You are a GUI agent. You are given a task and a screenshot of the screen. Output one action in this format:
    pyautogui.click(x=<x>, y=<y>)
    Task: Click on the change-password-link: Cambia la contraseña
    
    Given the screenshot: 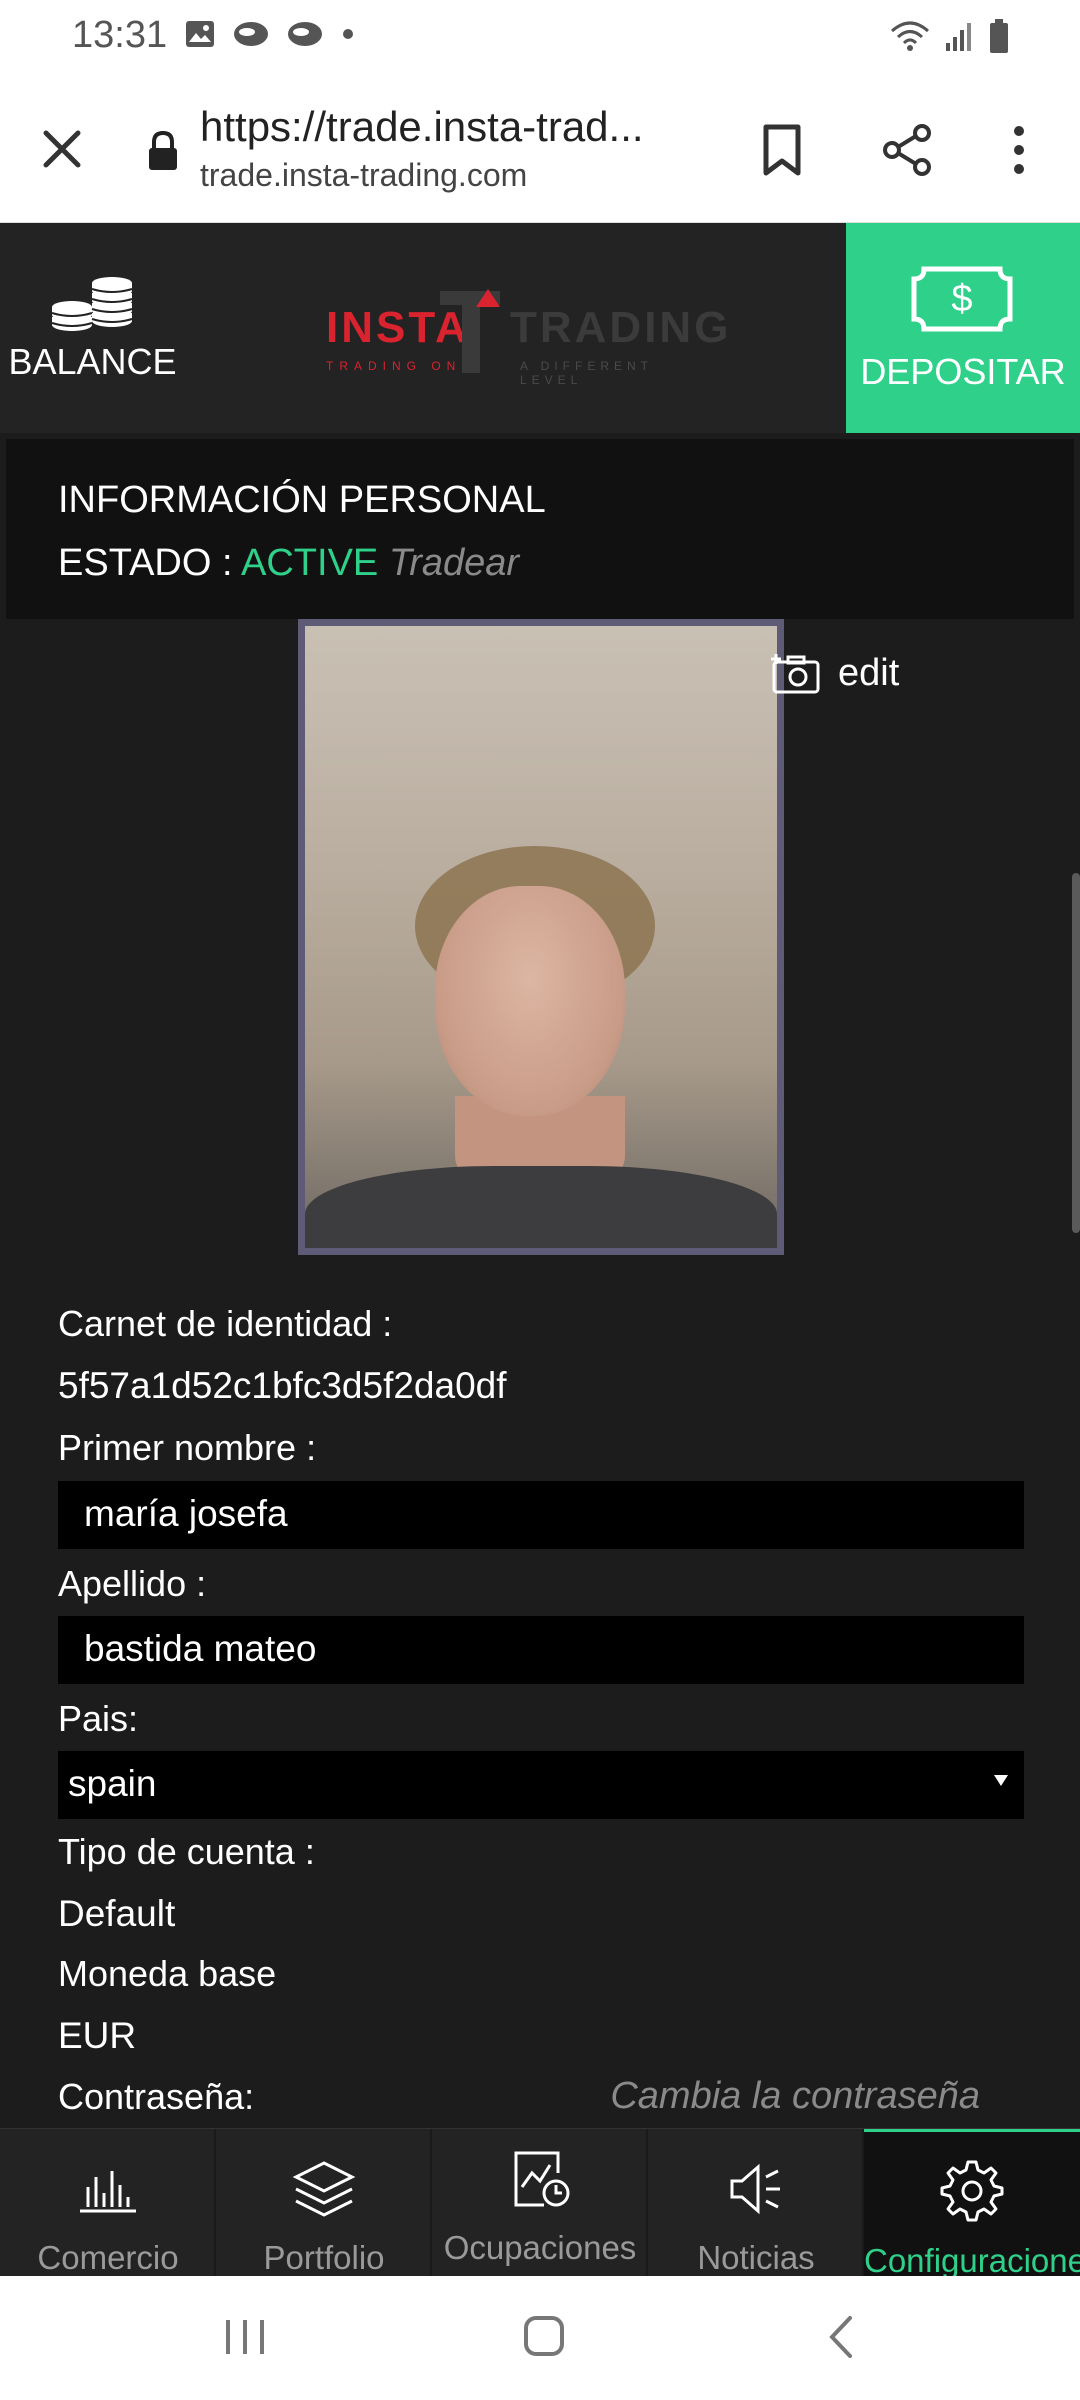 What is the action you would take?
    pyautogui.click(x=795, y=2096)
    